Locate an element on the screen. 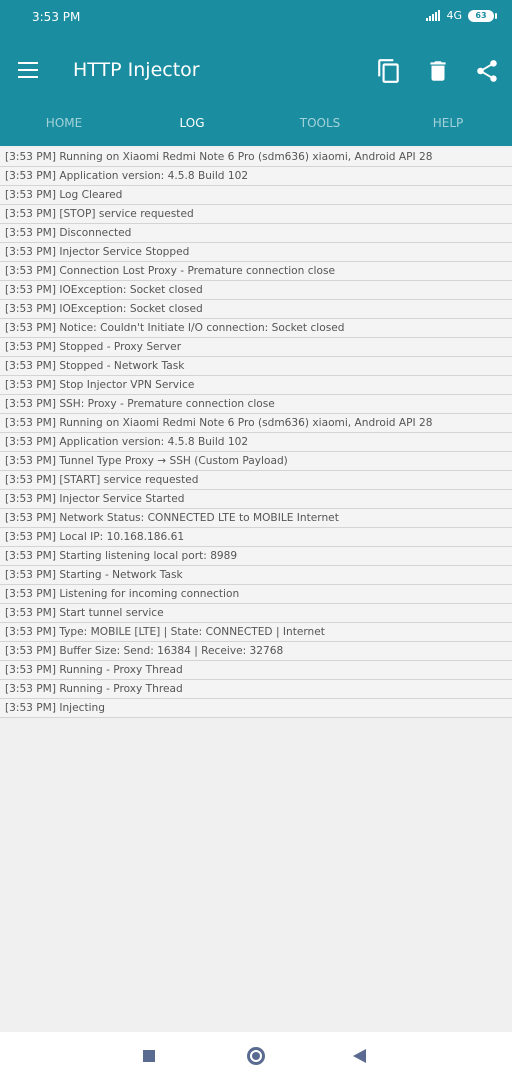  recent-apps-icon is located at coordinates (149, 1056).